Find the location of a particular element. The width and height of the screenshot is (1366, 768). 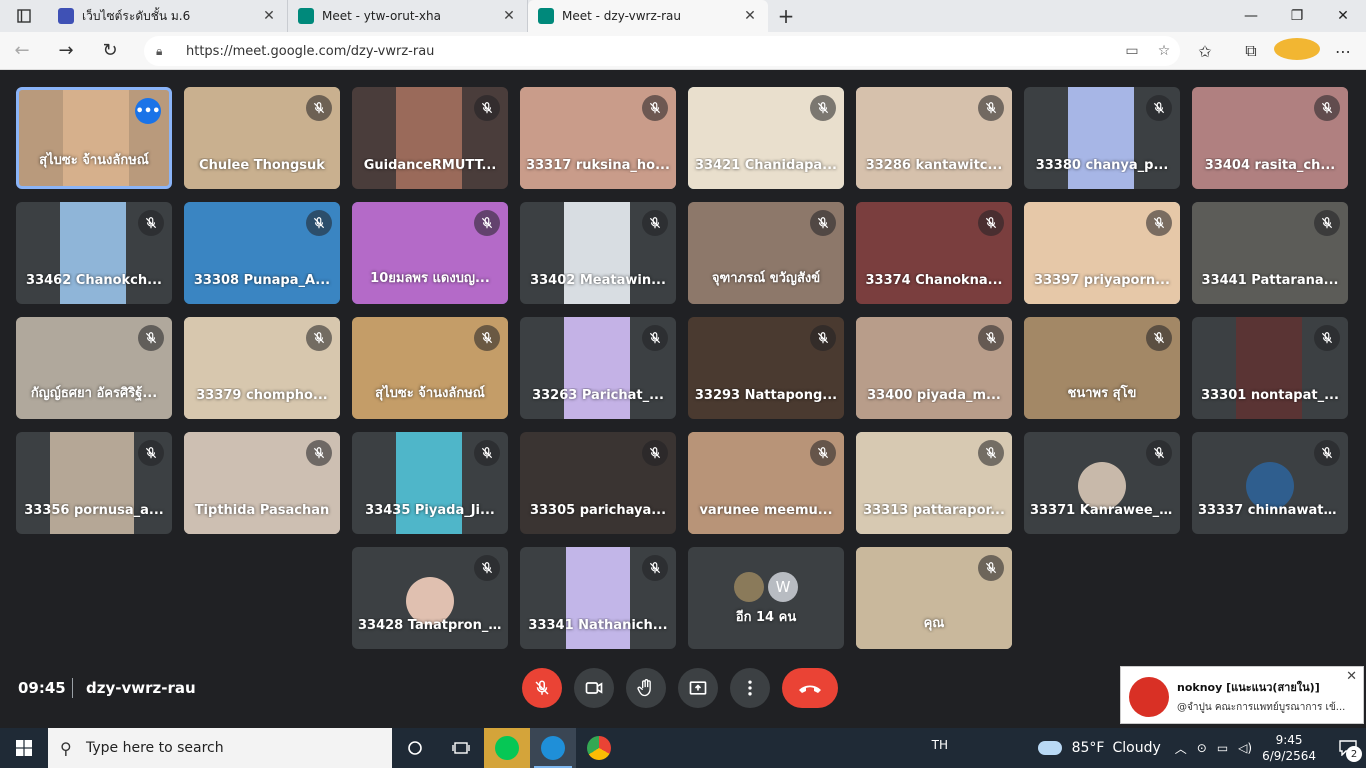

participant-tile: จุฑาภรณ์ ขวัญสังข์ is located at coordinates (766, 253).